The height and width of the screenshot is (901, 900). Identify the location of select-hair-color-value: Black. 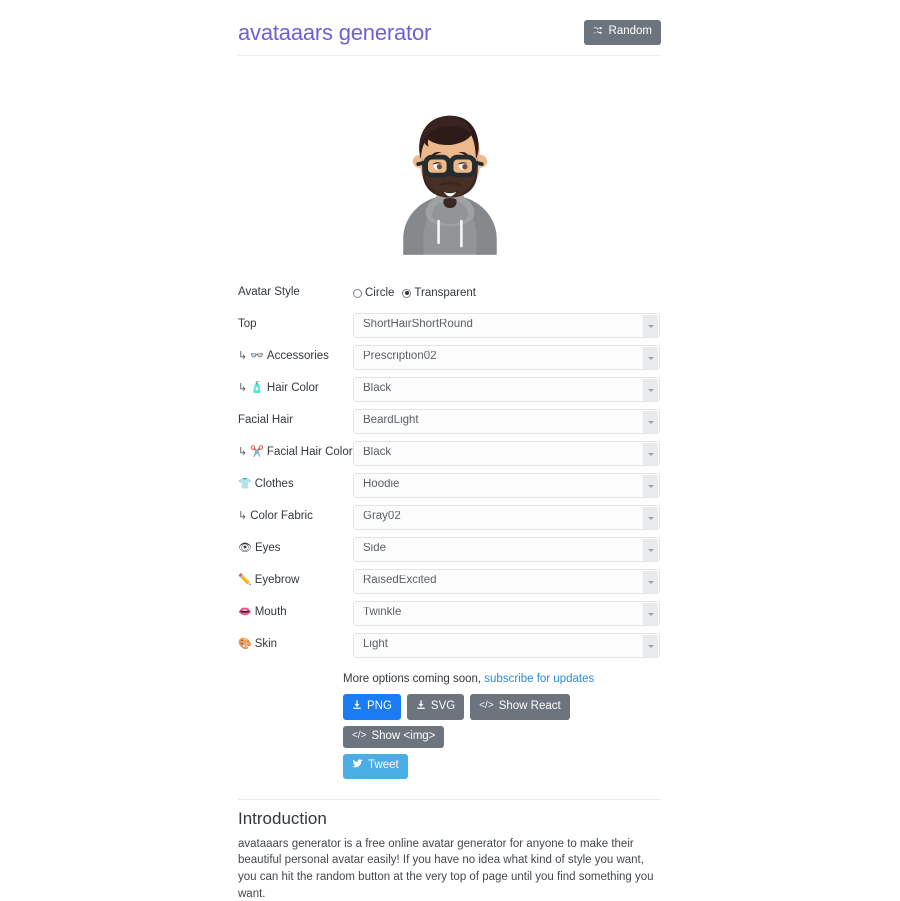
(377, 389).